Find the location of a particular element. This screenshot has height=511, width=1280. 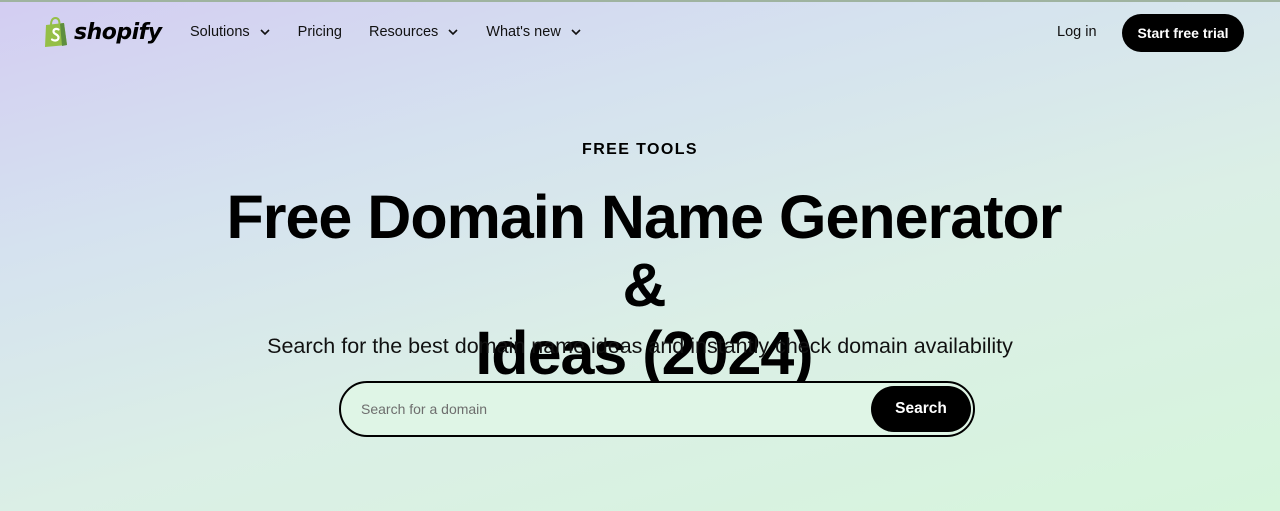

eyebrow-label: FREE TOOLS is located at coordinates (640, 149).